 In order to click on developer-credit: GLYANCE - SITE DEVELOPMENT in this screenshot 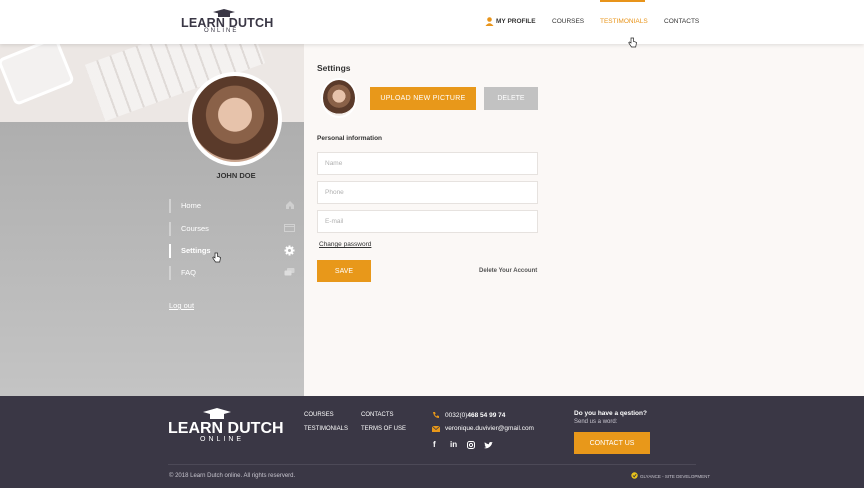, I will do `click(675, 476)`.